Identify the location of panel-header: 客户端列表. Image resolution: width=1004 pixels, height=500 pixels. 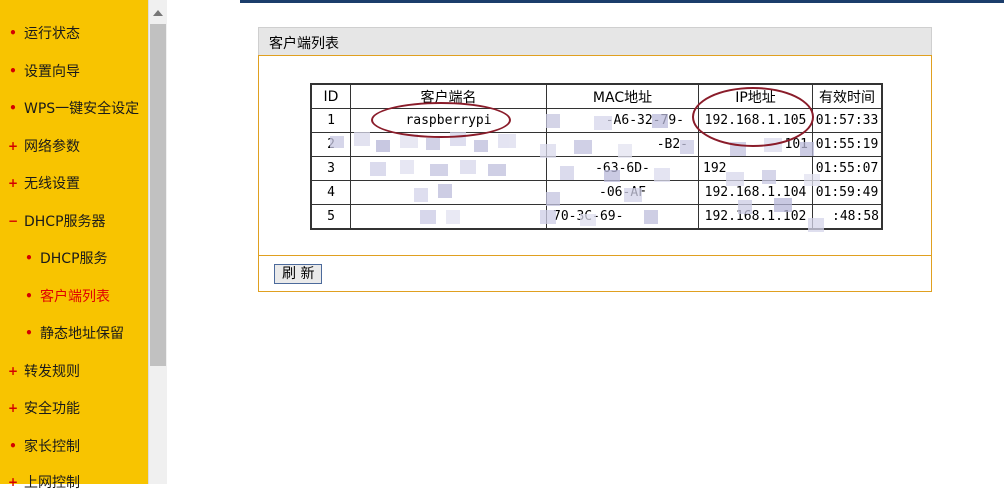
(595, 41).